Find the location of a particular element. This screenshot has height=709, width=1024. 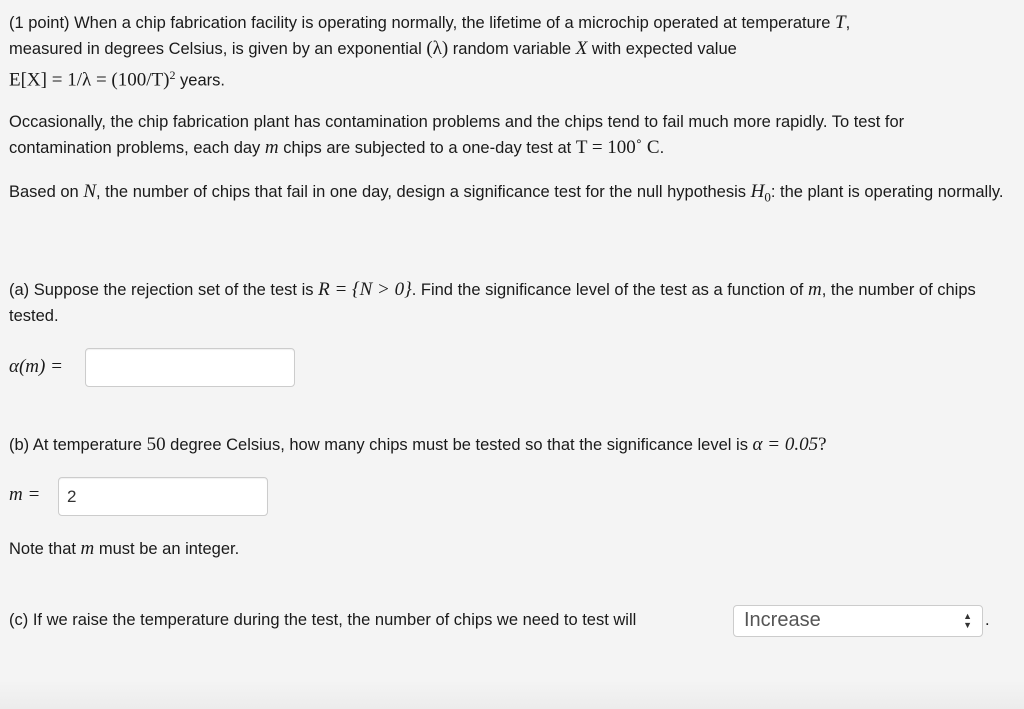

text: random variable is located at coordinates (512, 49).